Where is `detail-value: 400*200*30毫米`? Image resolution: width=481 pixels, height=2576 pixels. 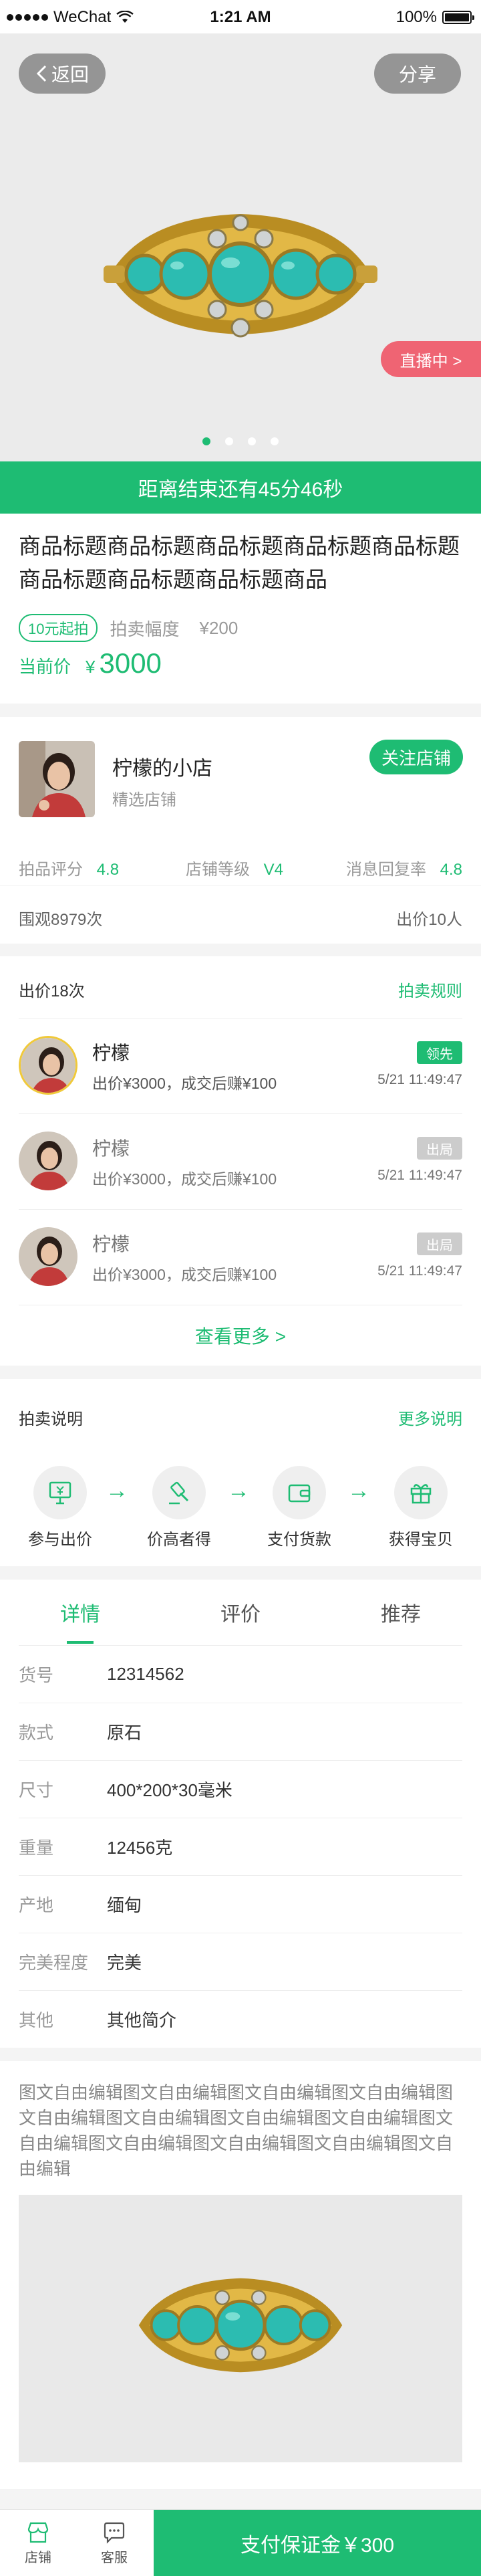
detail-value: 400*200*30毫米 is located at coordinates (169, 1790).